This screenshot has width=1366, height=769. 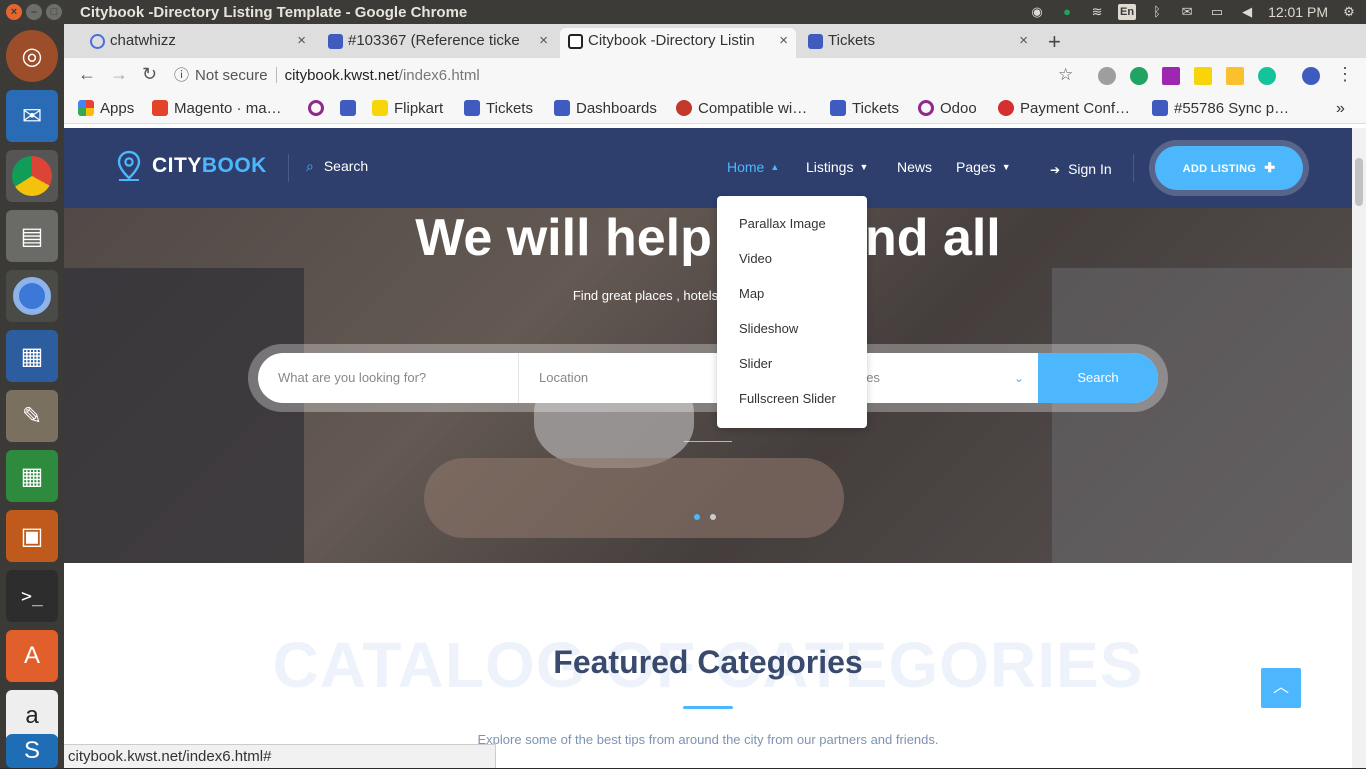 I want to click on files-icon: ▤, so click(x=32, y=236).